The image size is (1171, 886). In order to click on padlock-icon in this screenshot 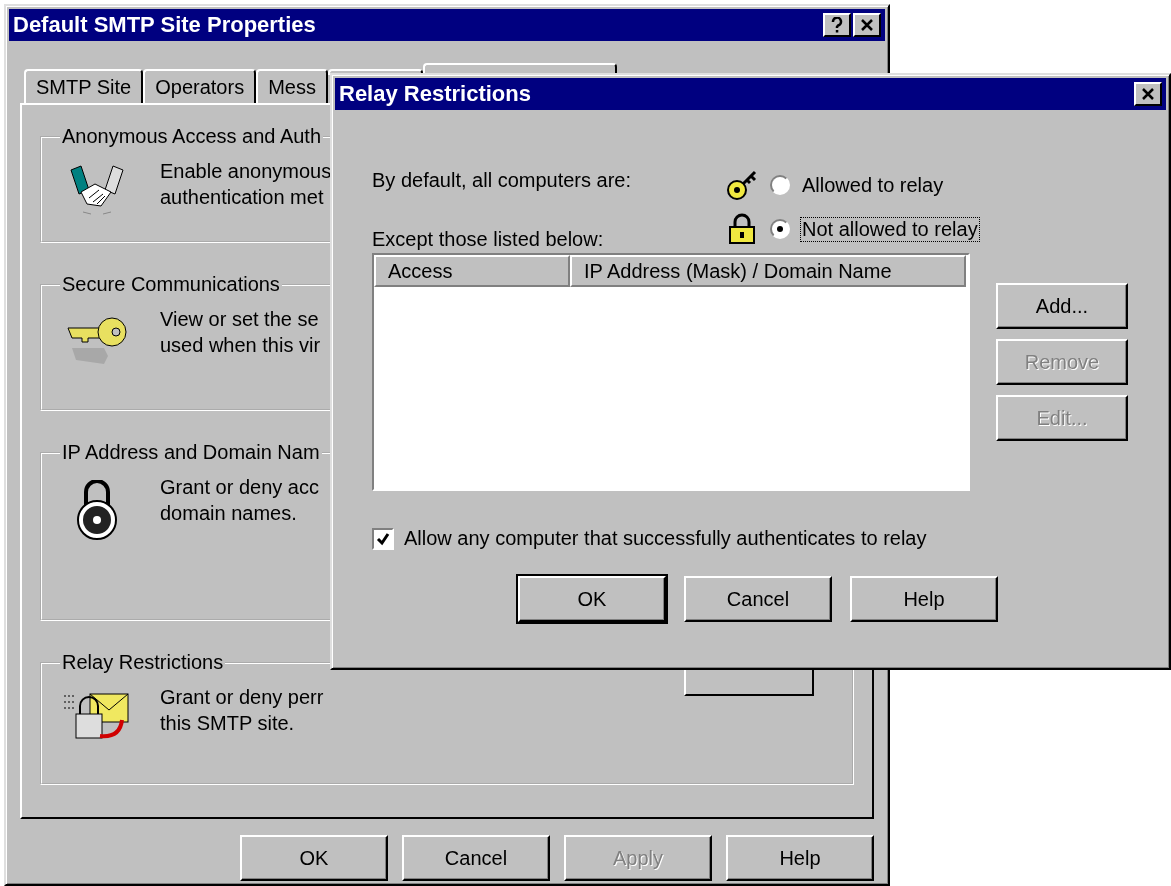, I will do `click(742, 229)`.